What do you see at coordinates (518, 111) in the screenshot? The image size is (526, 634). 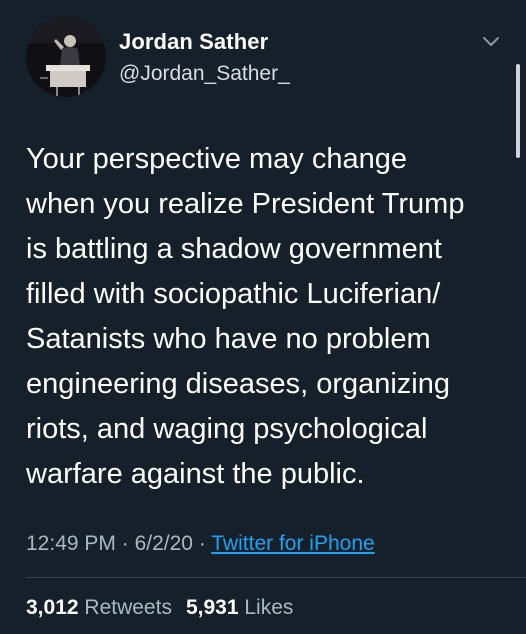 I see `scrollbar-thumb` at bounding box center [518, 111].